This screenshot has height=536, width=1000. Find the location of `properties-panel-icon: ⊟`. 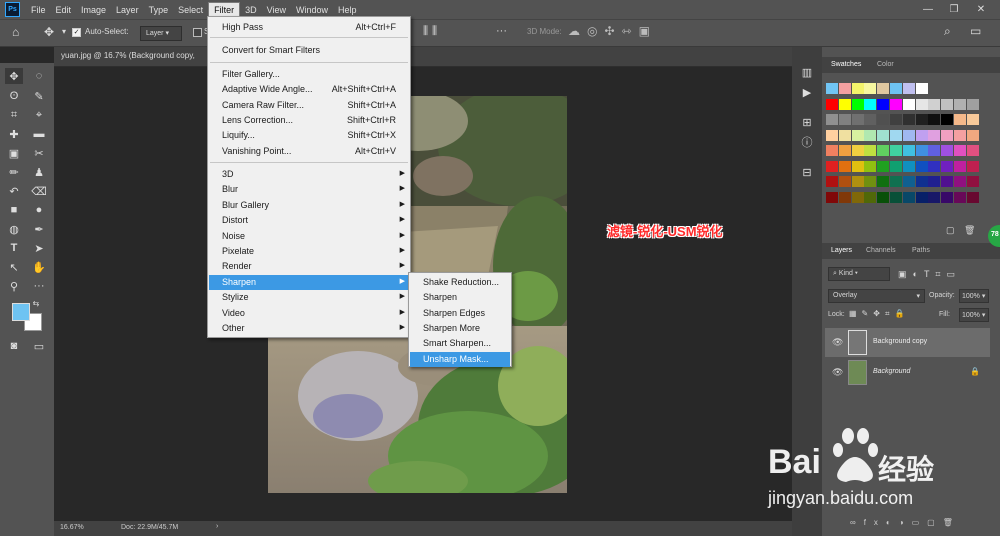

properties-panel-icon: ⊟ is located at coordinates (807, 172).